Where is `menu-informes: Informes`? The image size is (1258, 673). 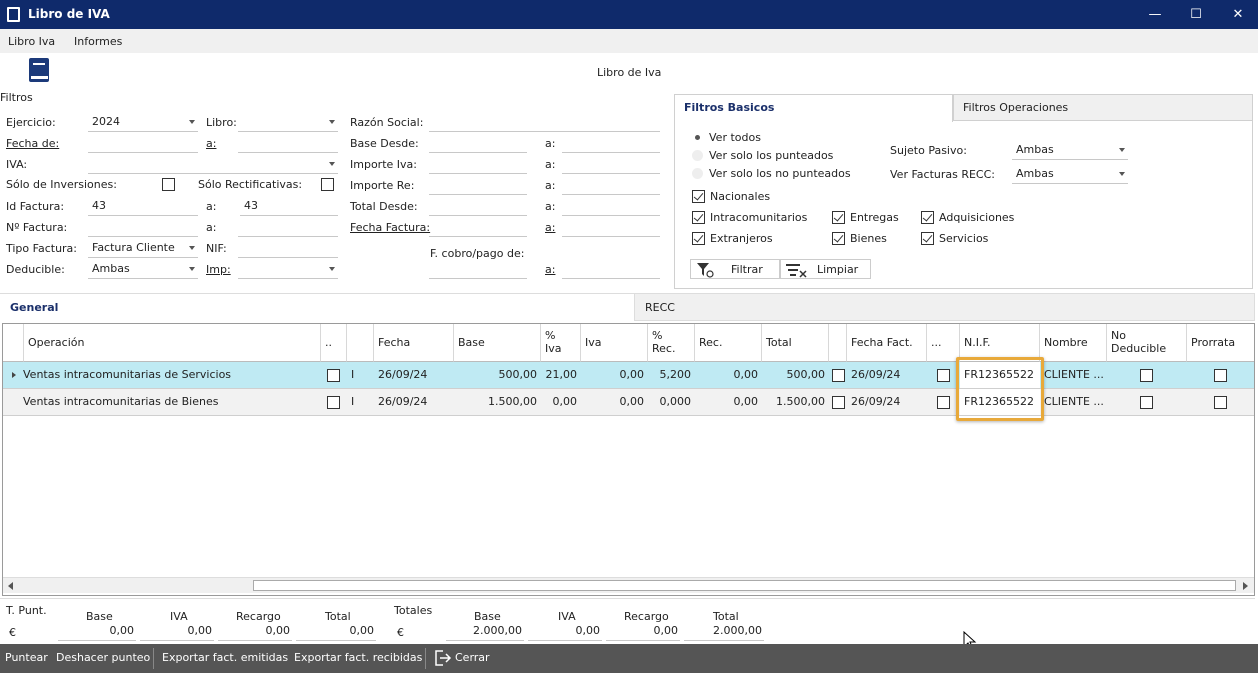 menu-informes: Informes is located at coordinates (98, 41).